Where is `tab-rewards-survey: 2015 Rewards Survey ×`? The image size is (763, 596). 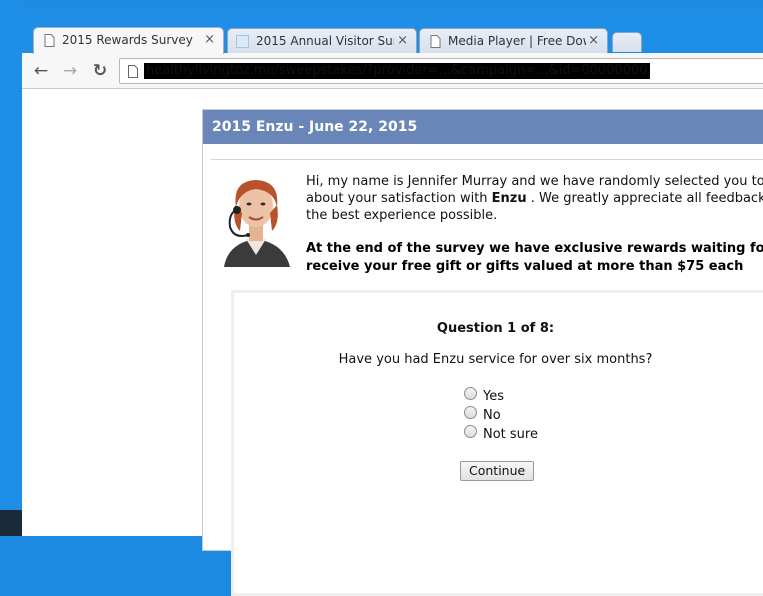
tab-rewards-survey: 2015 Rewards Survey × is located at coordinates (128, 40).